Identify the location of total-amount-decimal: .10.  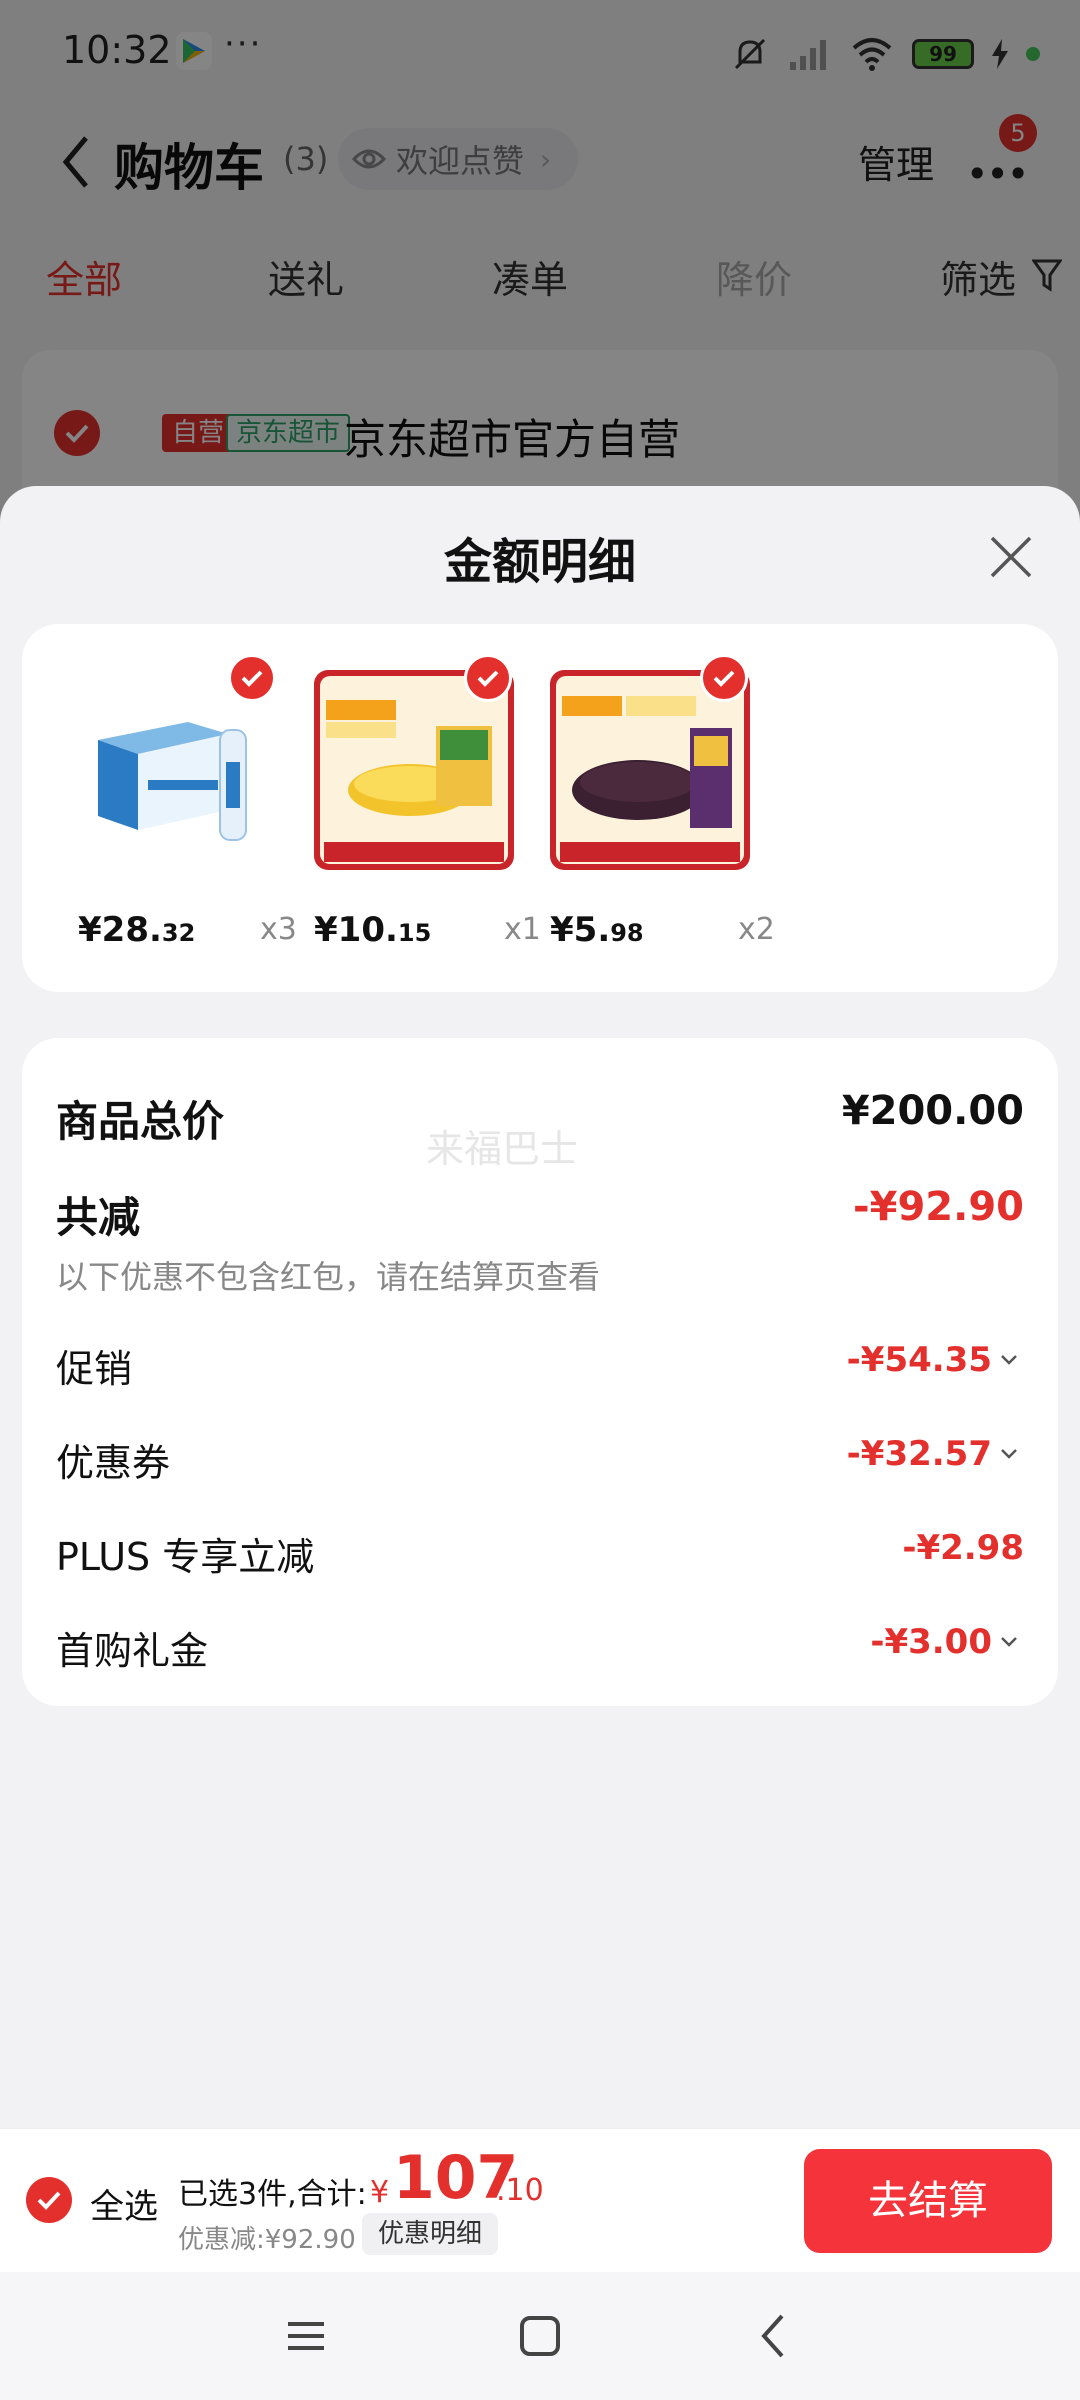
(520, 2190).